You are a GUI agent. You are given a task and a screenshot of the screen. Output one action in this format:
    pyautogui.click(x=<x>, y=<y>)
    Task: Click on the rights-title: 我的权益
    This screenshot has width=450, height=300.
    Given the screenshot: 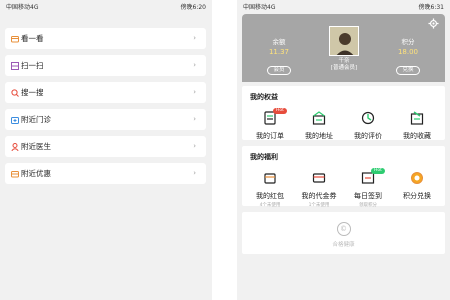 What is the action you would take?
    pyautogui.click(x=264, y=97)
    